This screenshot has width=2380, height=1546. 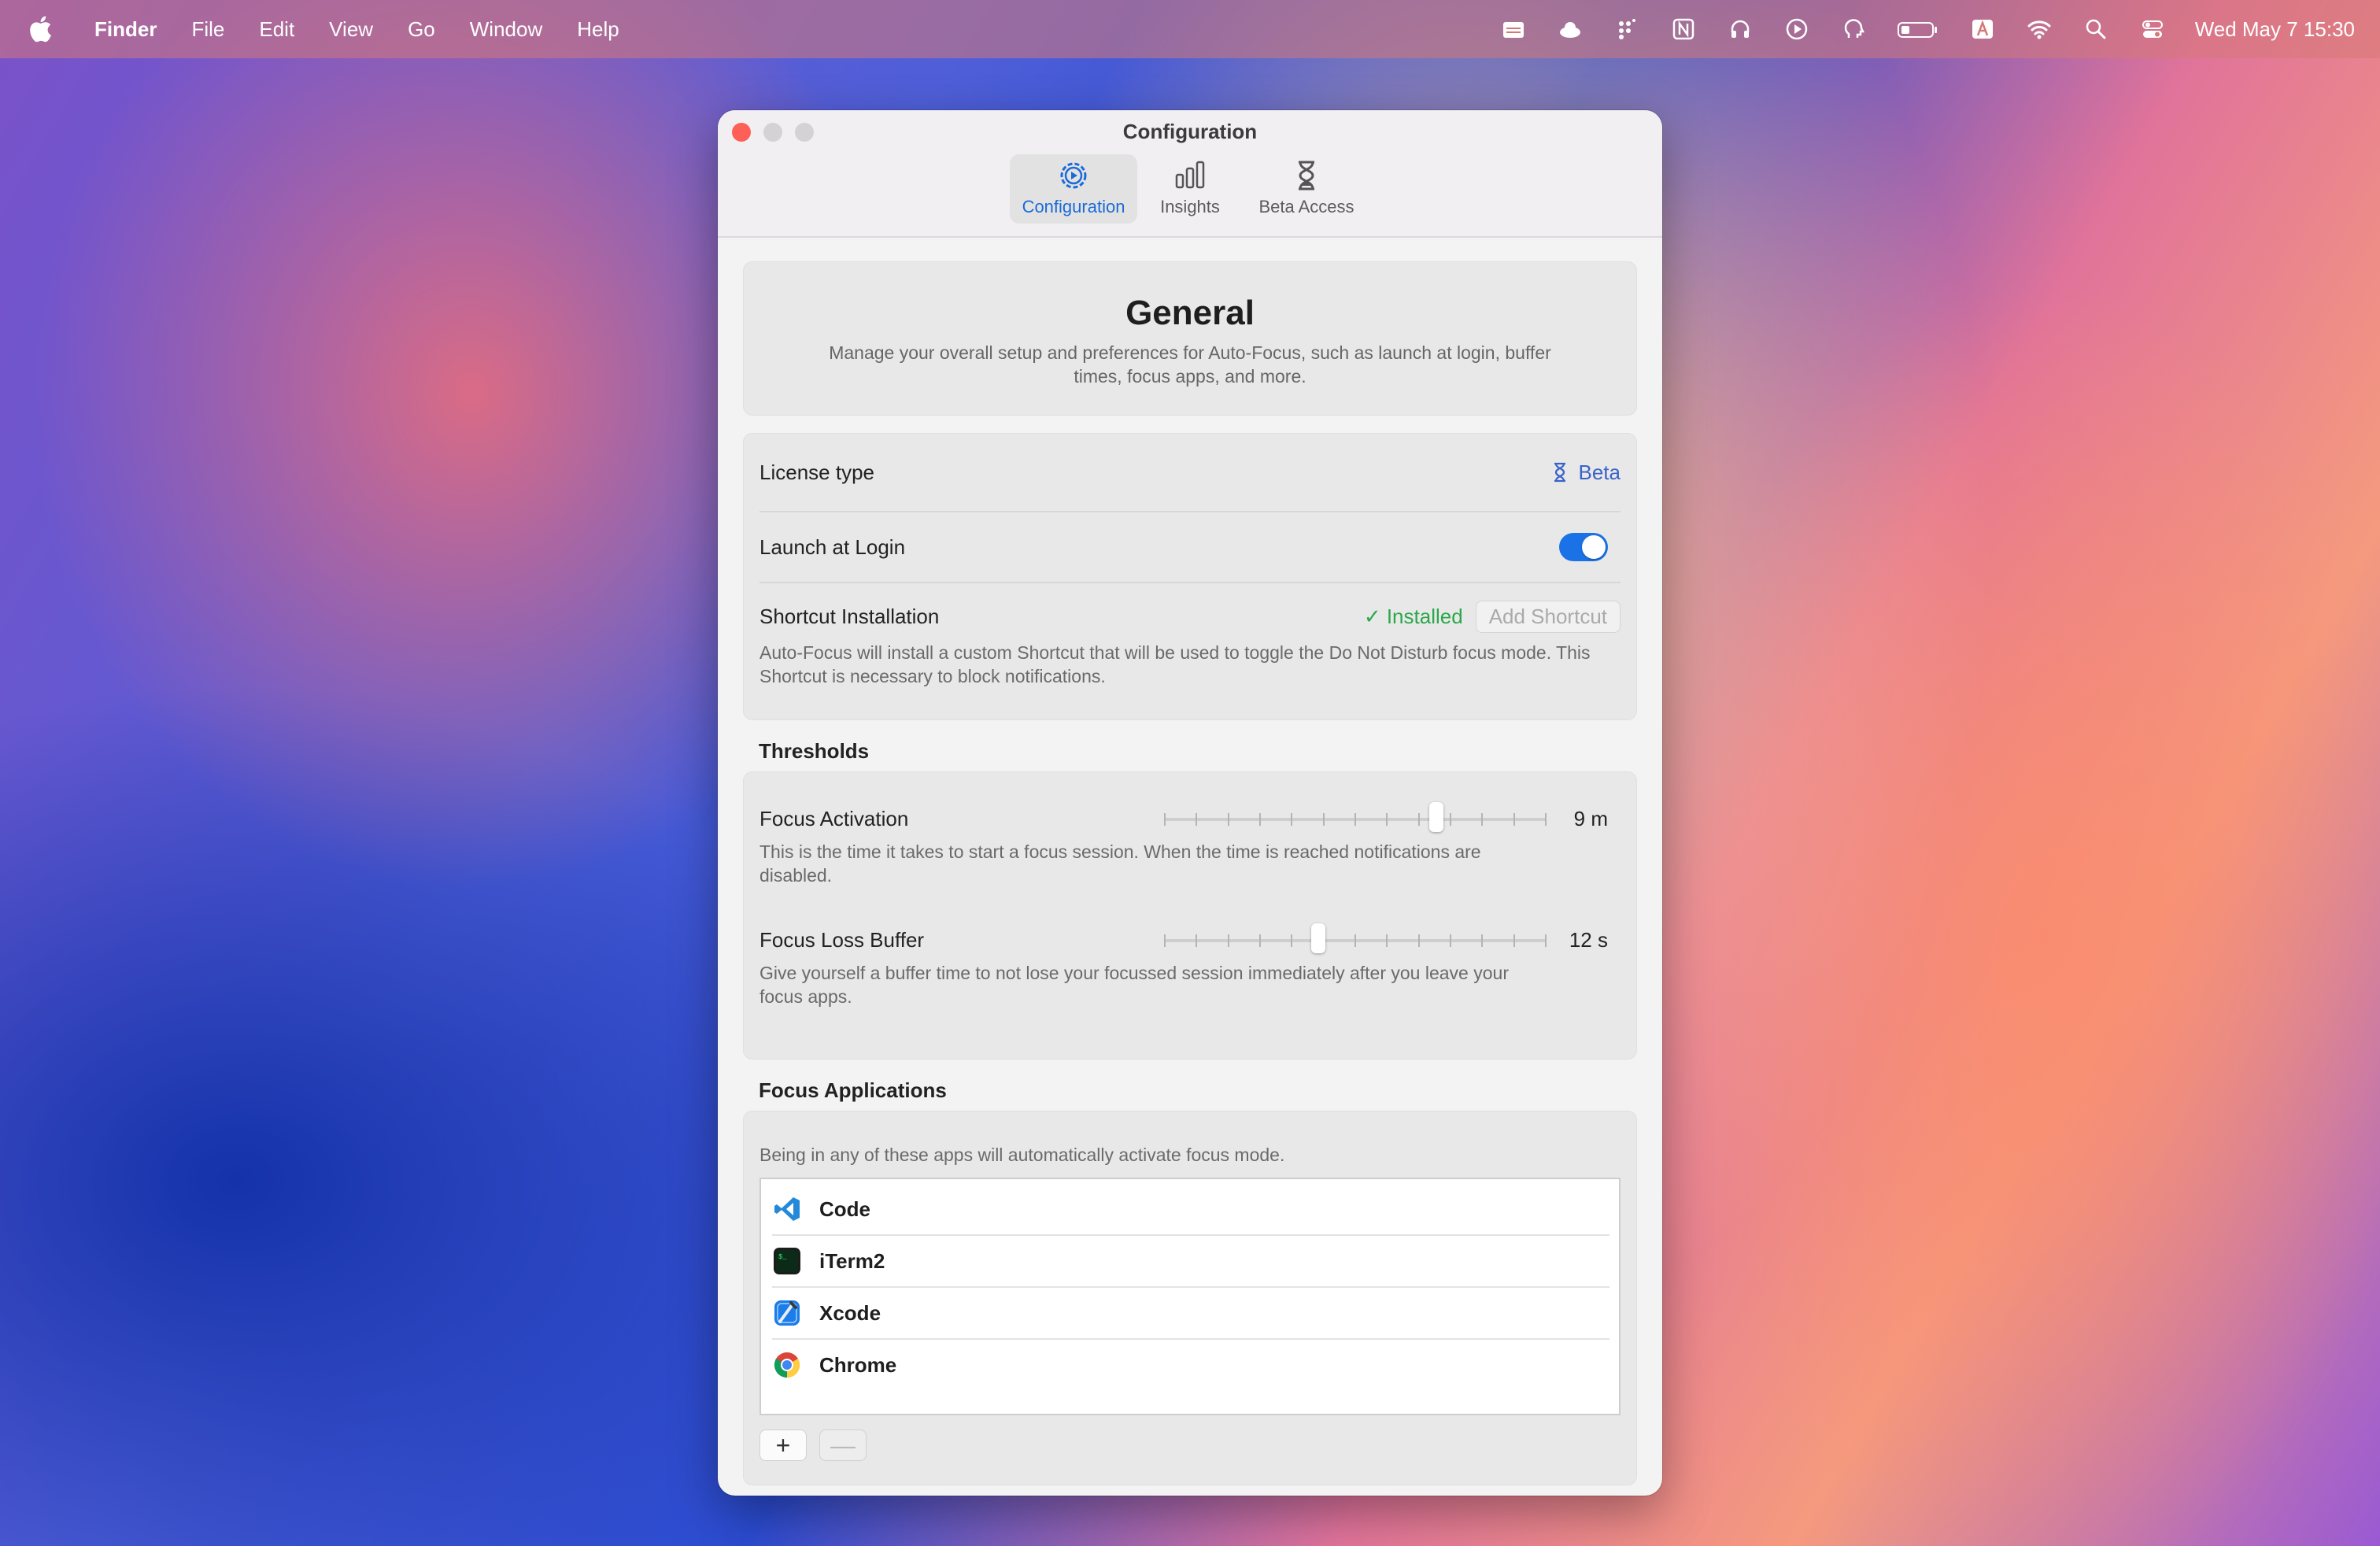 I want to click on control-center-icon, so click(x=2152, y=29).